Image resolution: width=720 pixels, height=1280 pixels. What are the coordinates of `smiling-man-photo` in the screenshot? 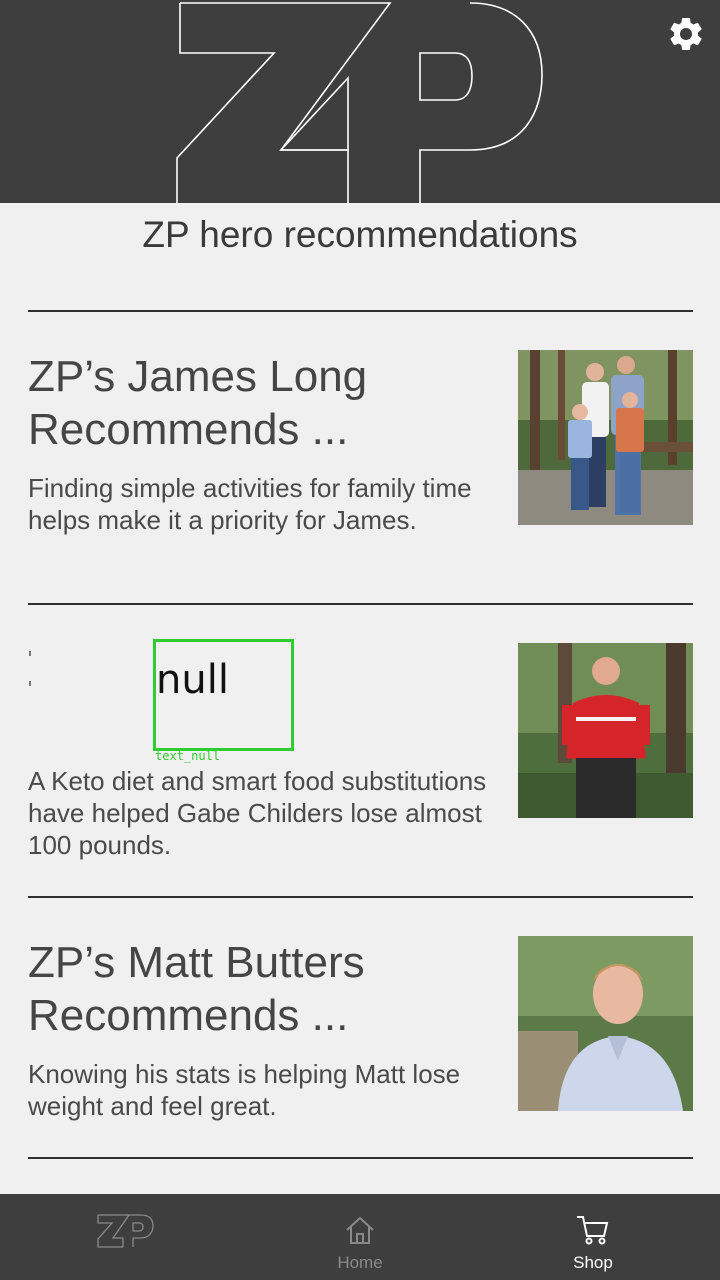 It's located at (605, 1023).